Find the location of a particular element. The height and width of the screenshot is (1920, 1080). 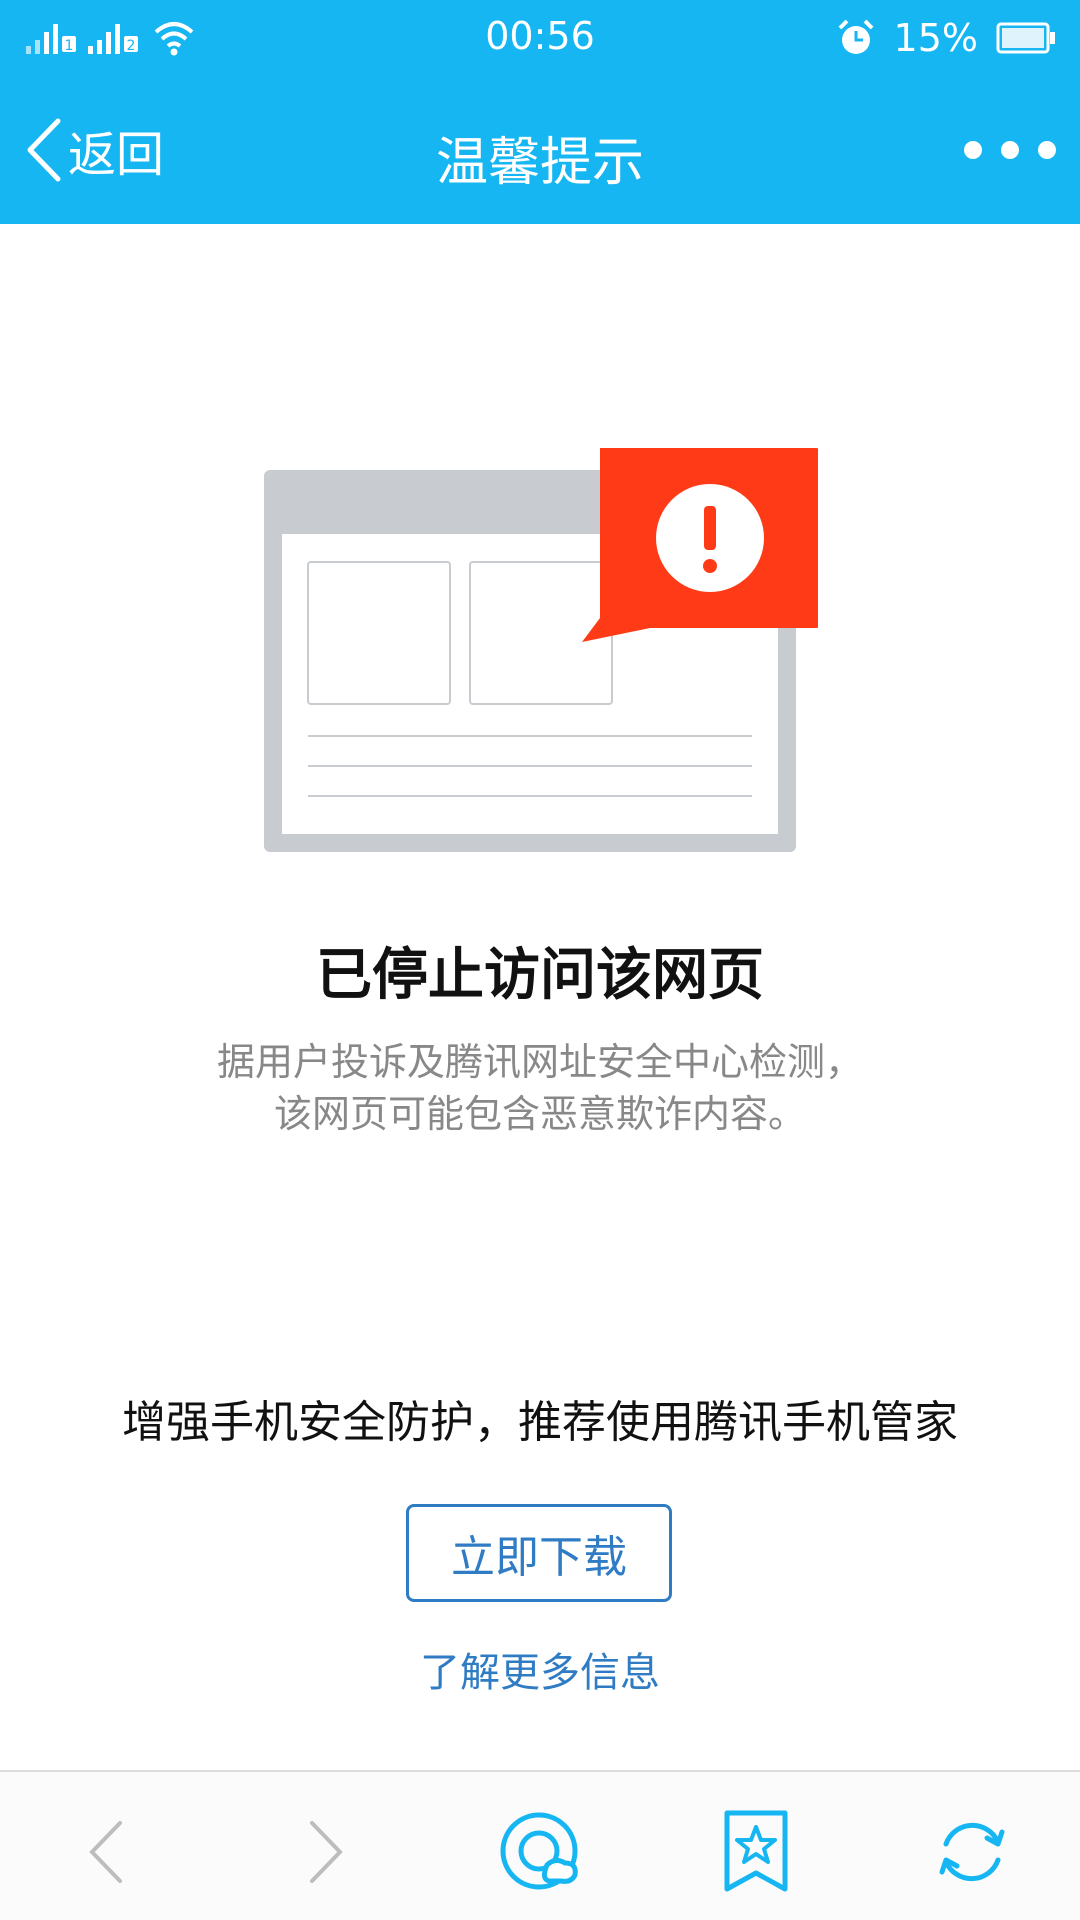

toolbar-forward-button is located at coordinates (324, 1852).